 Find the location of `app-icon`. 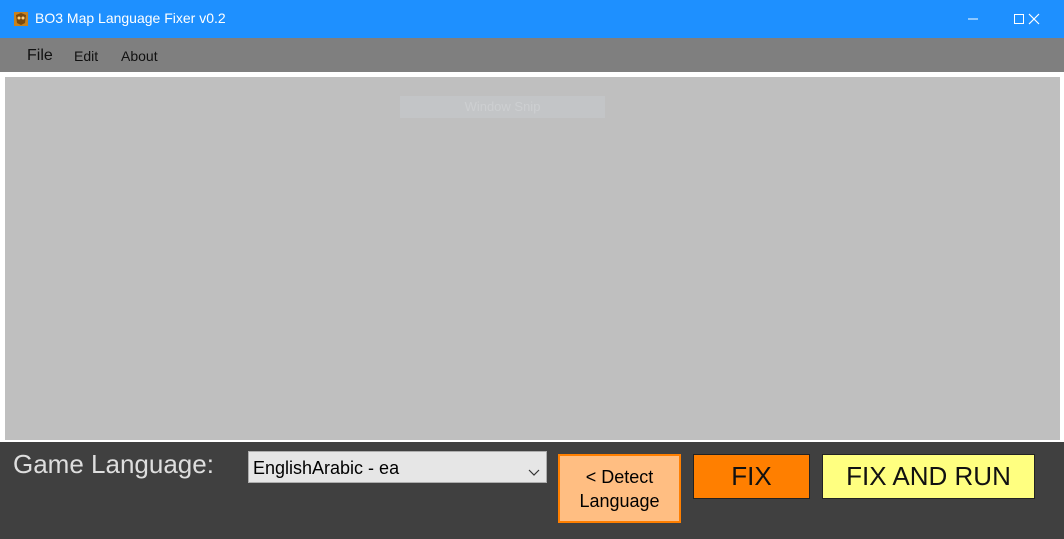

app-icon is located at coordinates (21, 19).